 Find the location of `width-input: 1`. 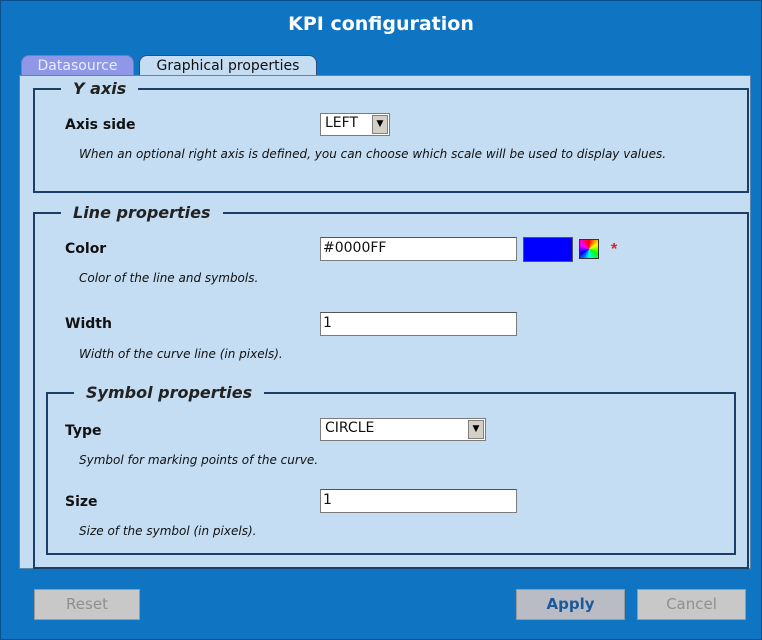

width-input: 1 is located at coordinates (418, 324).